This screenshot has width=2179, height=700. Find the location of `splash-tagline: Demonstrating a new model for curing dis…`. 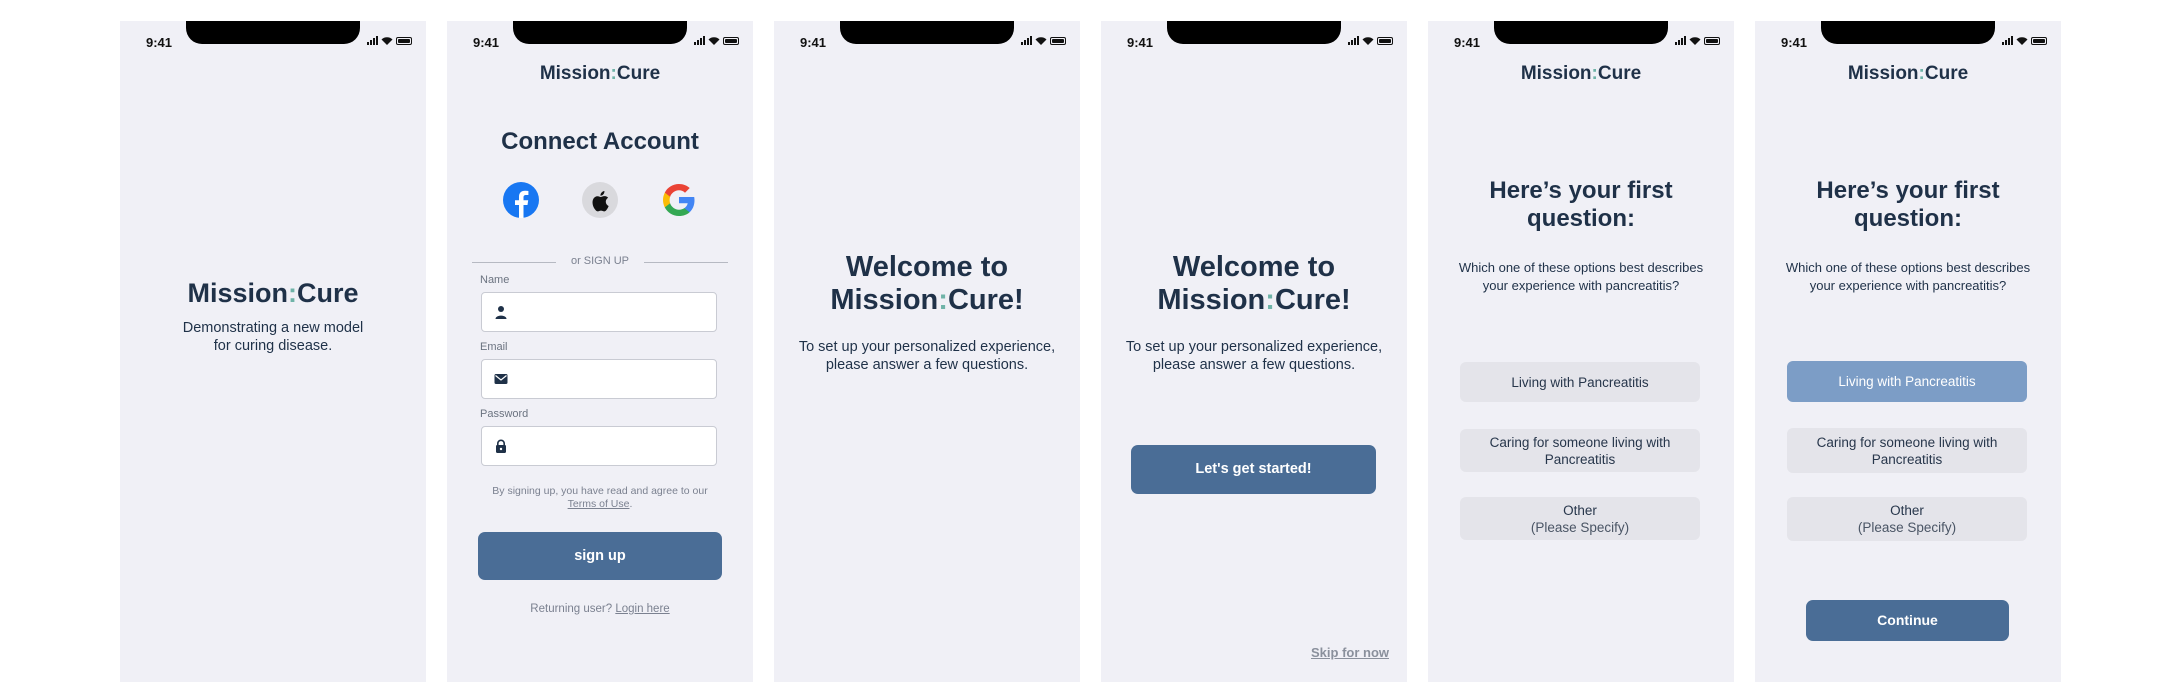

splash-tagline: Demonstrating a new model for curing dis… is located at coordinates (273, 337).